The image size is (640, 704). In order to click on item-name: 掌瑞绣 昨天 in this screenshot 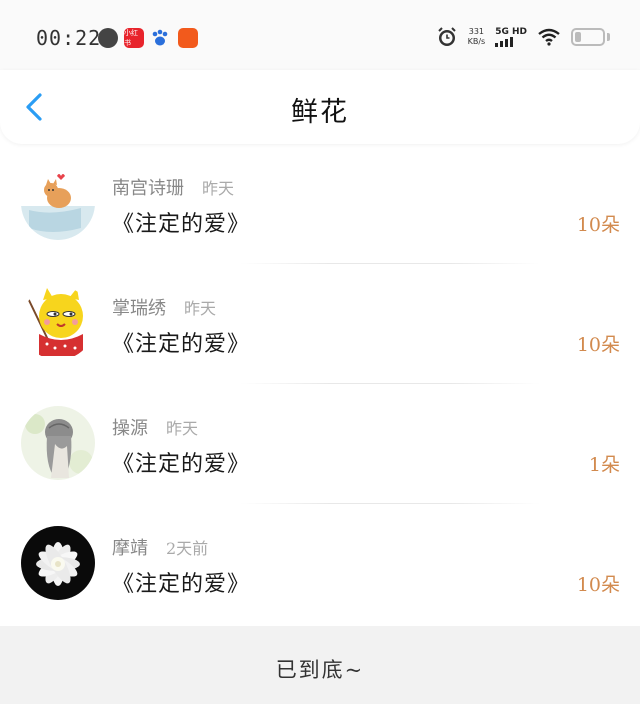, I will do `click(164, 307)`.